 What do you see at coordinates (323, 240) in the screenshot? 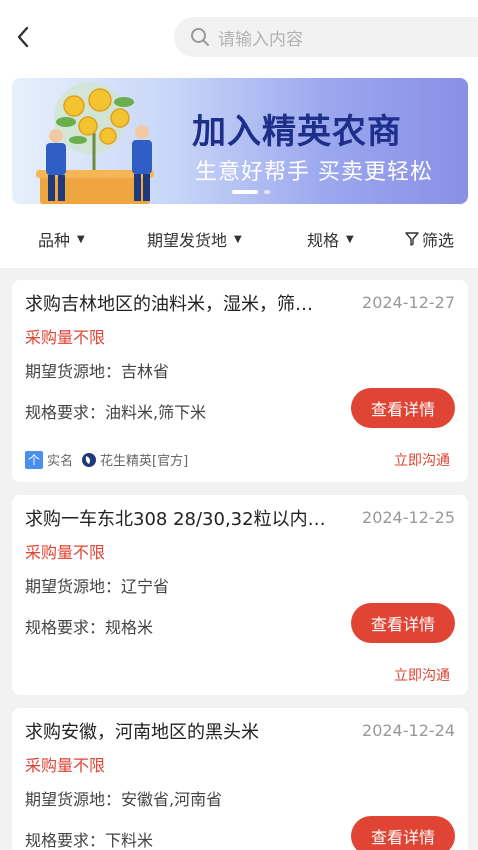
I see `filter-spec-label: 规格` at bounding box center [323, 240].